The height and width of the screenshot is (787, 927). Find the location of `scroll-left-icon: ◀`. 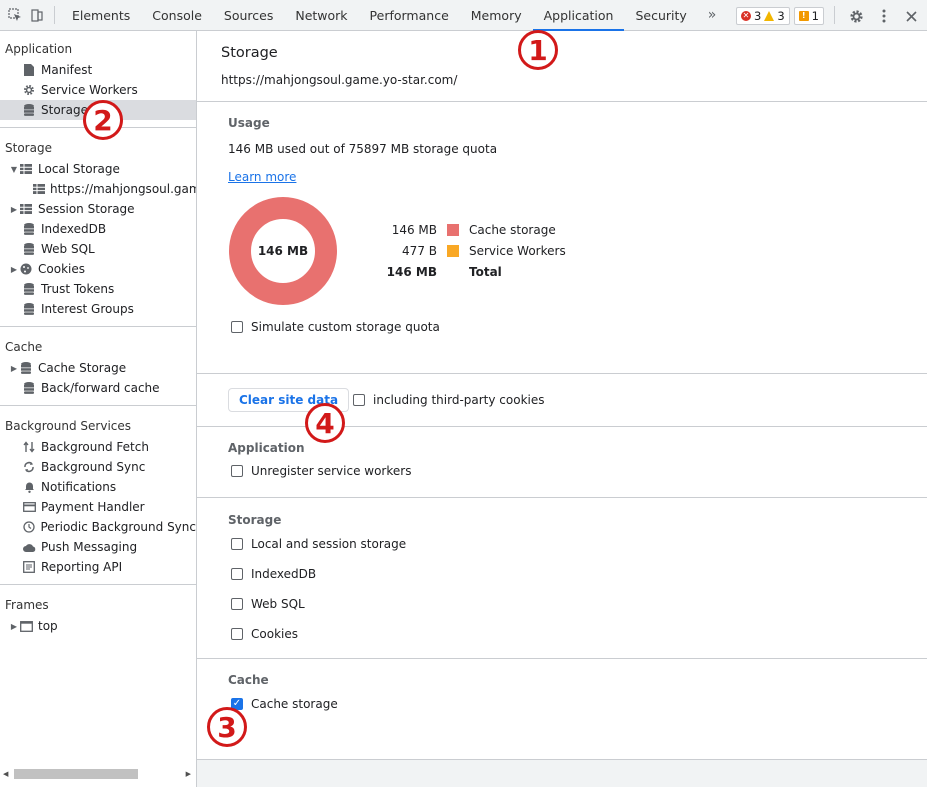

scroll-left-icon: ◀ is located at coordinates (5, 774).